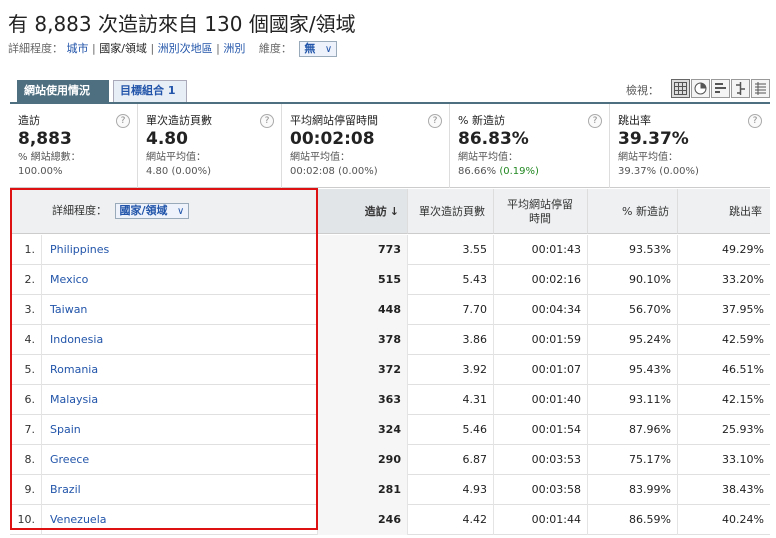 The image size is (776, 538). What do you see at coordinates (541, 211) in the screenshot?
I see `column-header-avg-time: 平均網站停留時間` at bounding box center [541, 211].